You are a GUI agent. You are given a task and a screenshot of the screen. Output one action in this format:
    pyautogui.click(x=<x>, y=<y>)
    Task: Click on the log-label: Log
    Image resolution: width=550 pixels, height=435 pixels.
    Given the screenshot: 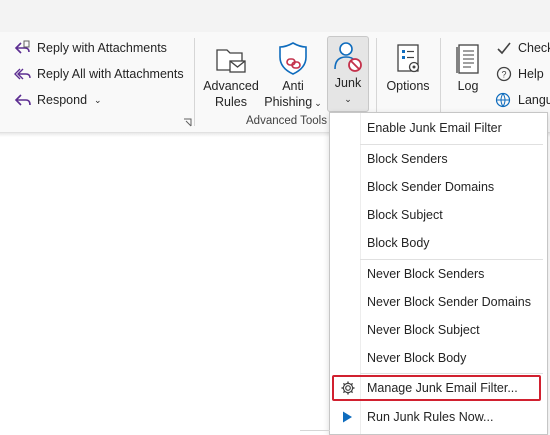 What is the action you would take?
    pyautogui.click(x=468, y=86)
    